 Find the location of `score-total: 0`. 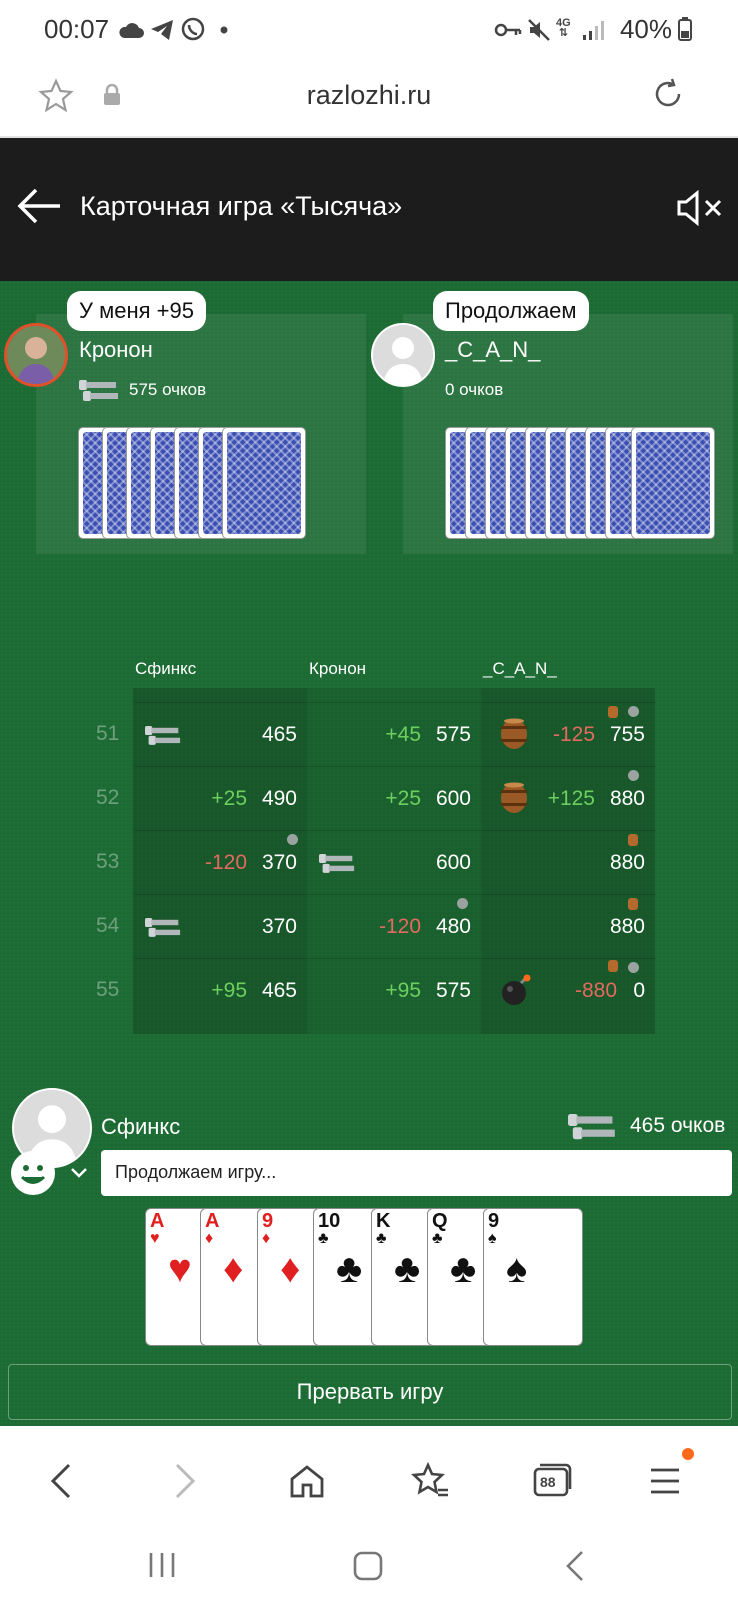

score-total: 0 is located at coordinates (639, 990).